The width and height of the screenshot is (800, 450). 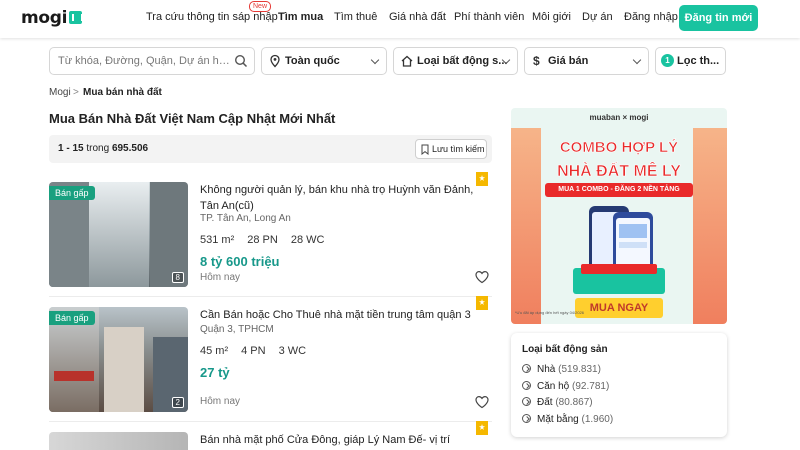 What do you see at coordinates (619, 250) in the screenshot?
I see `phones-illustration-icon` at bounding box center [619, 250].